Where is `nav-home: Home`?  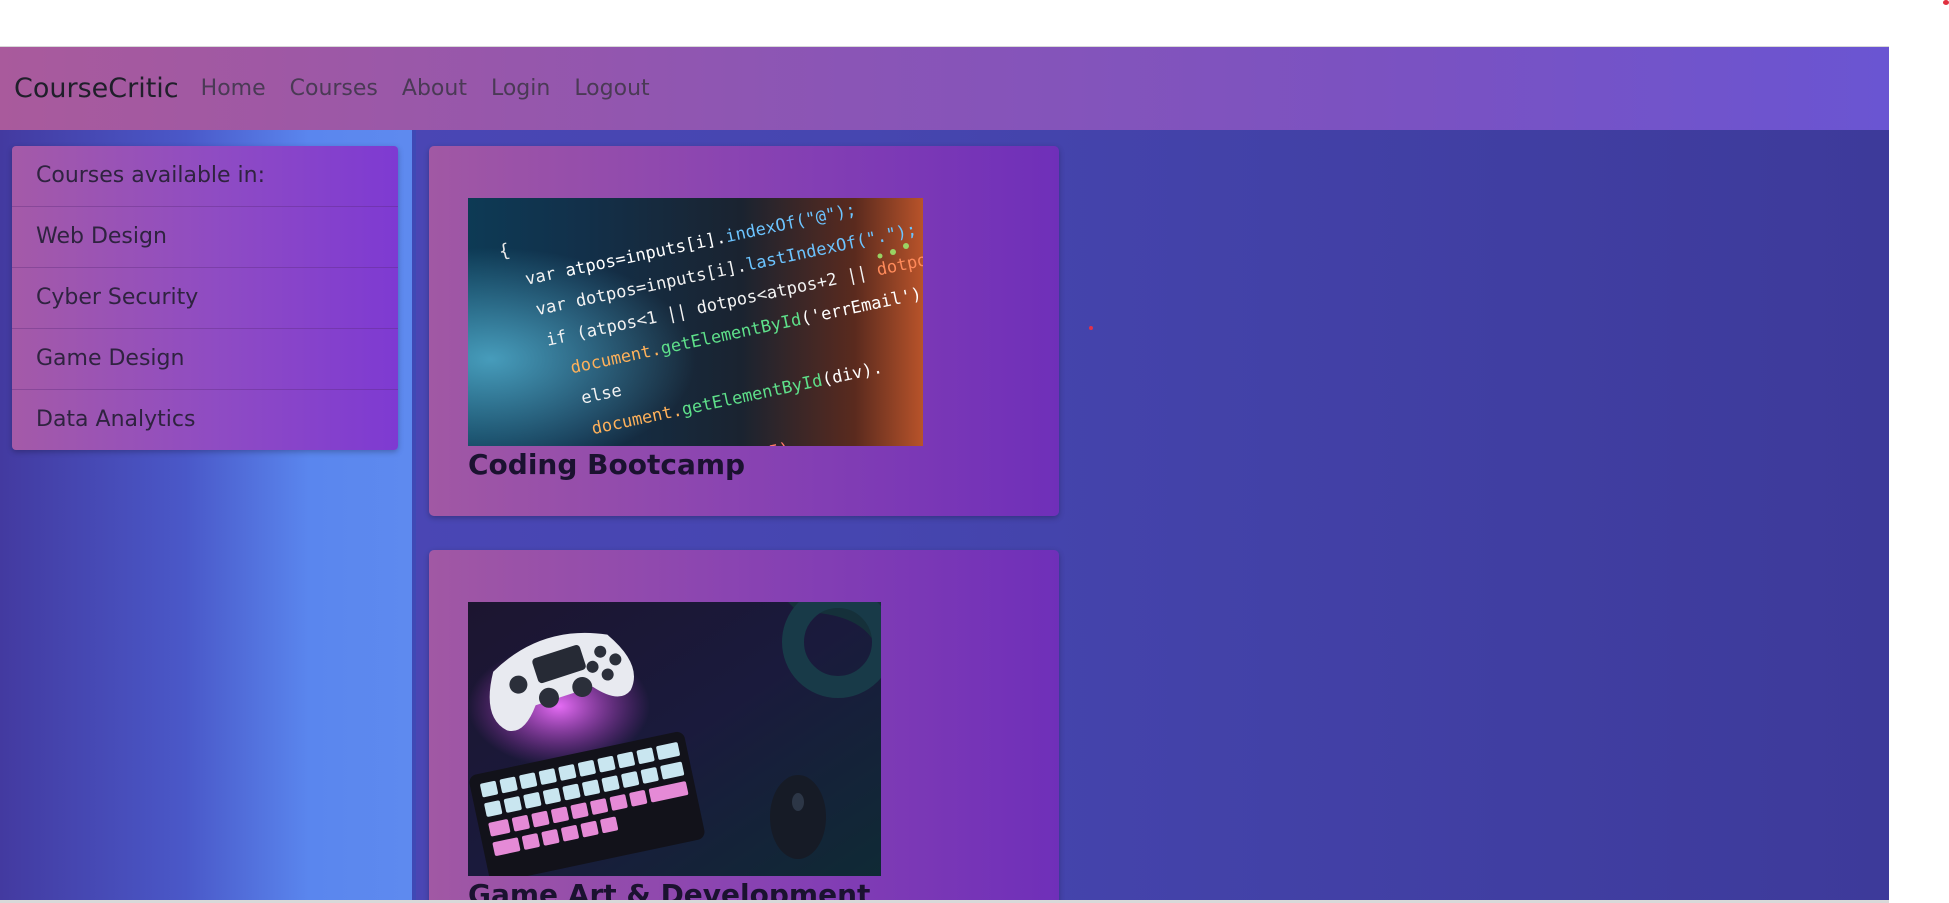
nav-home: Home is located at coordinates (233, 88).